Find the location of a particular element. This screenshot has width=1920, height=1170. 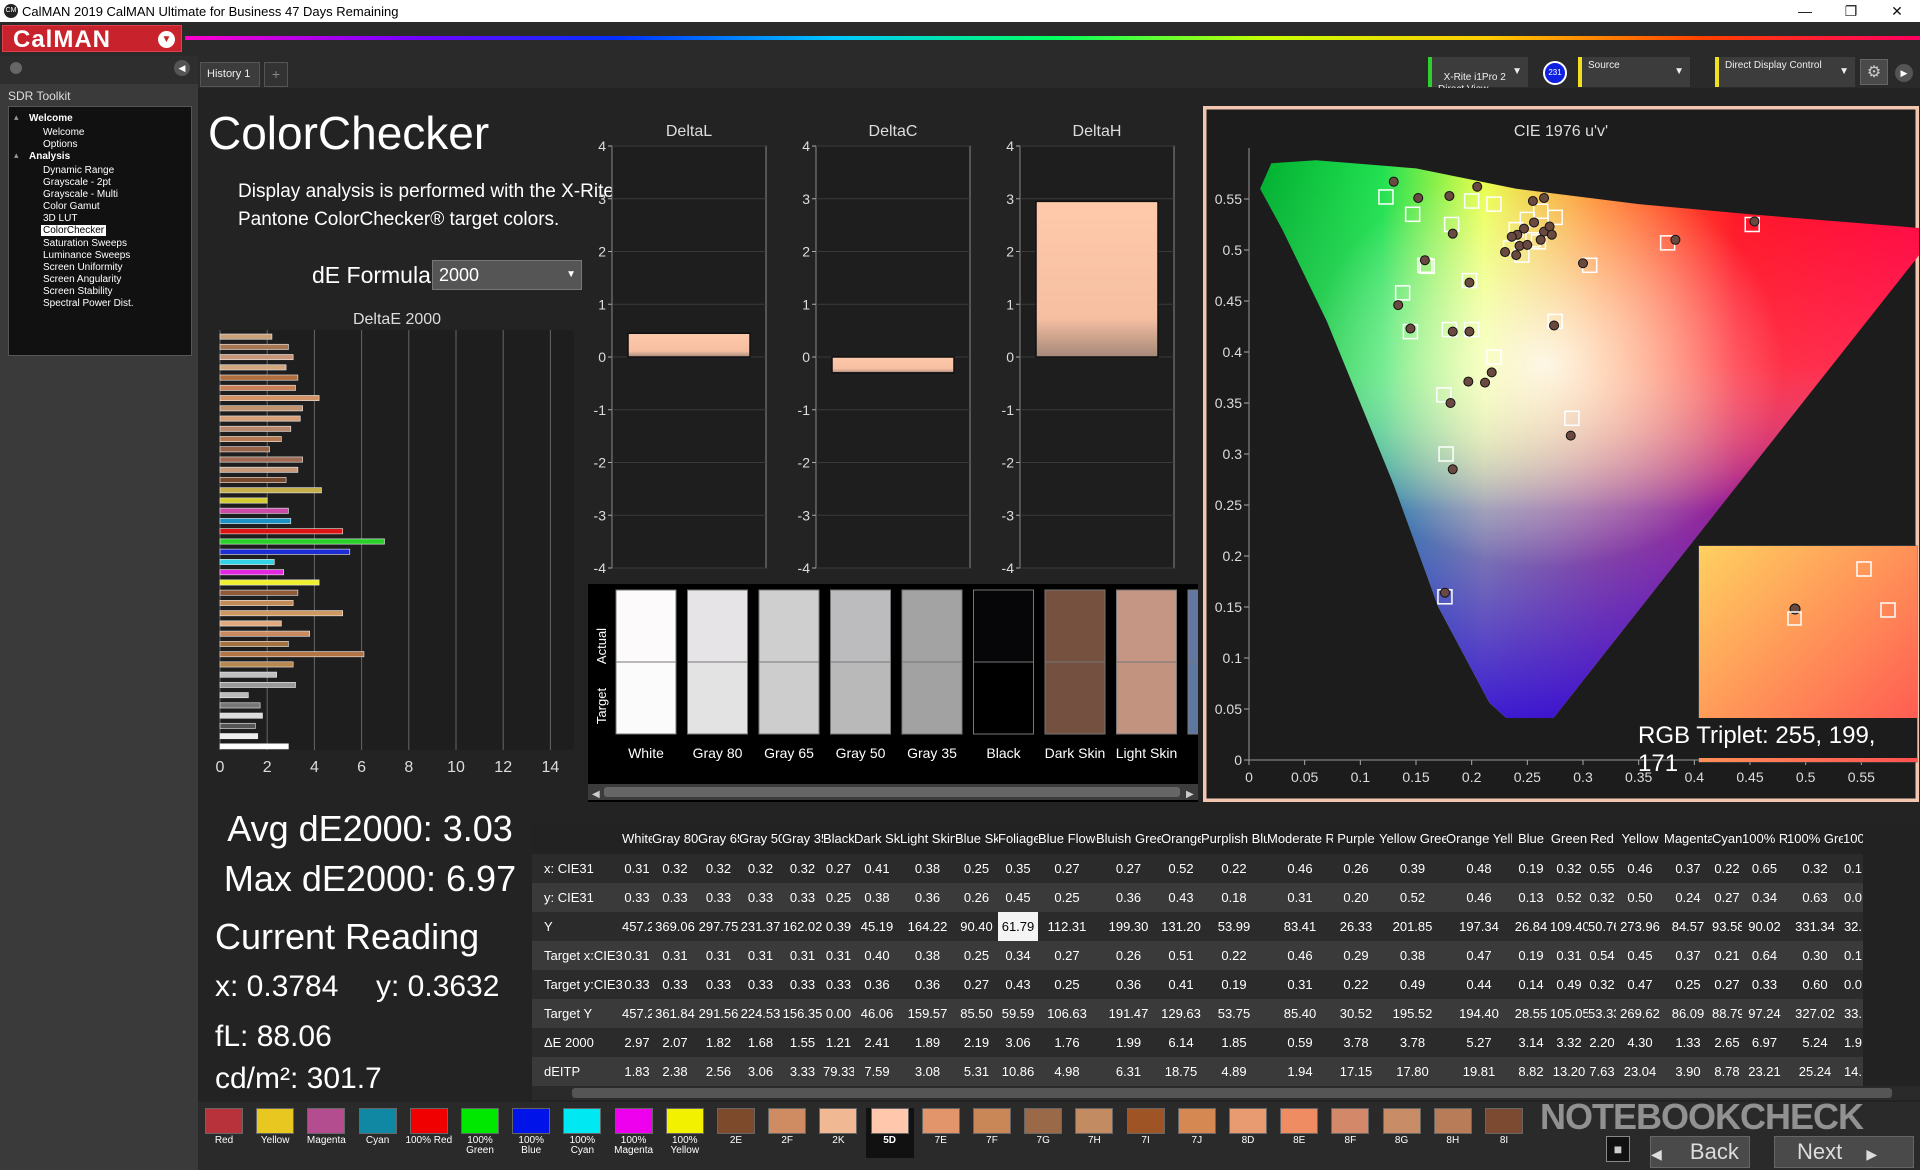

column-header: Moderate Red is located at coordinates (1300, 838).